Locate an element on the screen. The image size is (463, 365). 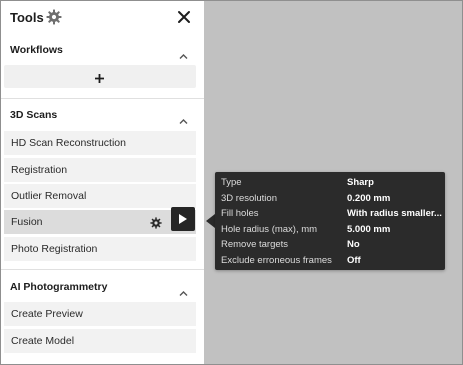
tool-item-photo-registration: Photo Registration is located at coordinates (100, 249).